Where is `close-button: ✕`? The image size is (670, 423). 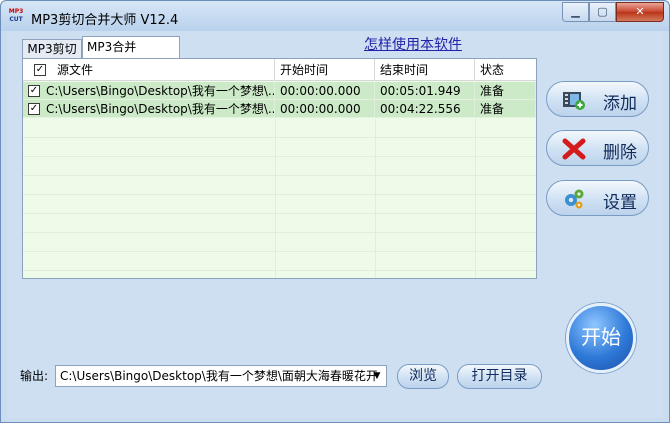
close-button: ✕ is located at coordinates (640, 12).